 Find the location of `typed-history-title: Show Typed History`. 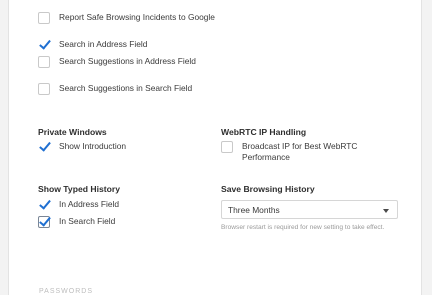

typed-history-title: Show Typed History is located at coordinates (79, 189).